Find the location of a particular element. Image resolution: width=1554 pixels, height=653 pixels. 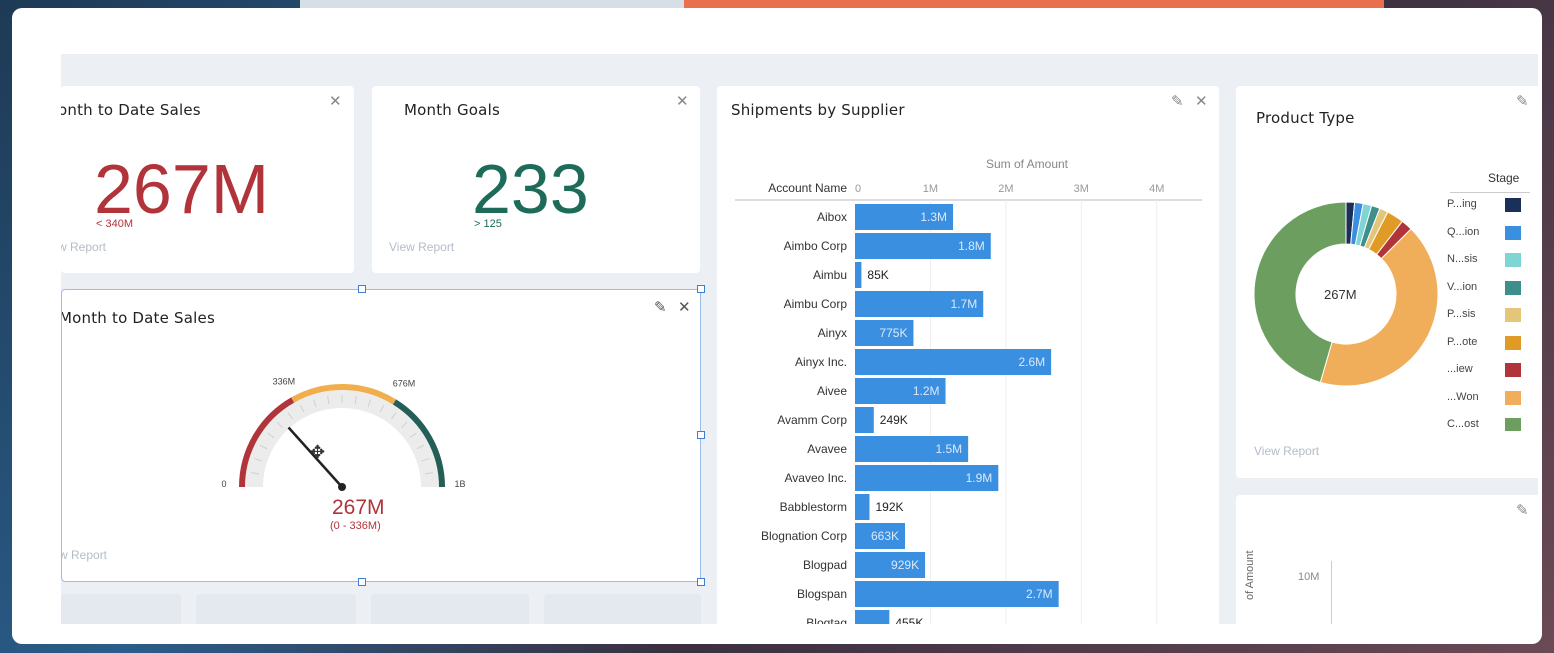

accent-bar is located at coordinates (1034, 4).